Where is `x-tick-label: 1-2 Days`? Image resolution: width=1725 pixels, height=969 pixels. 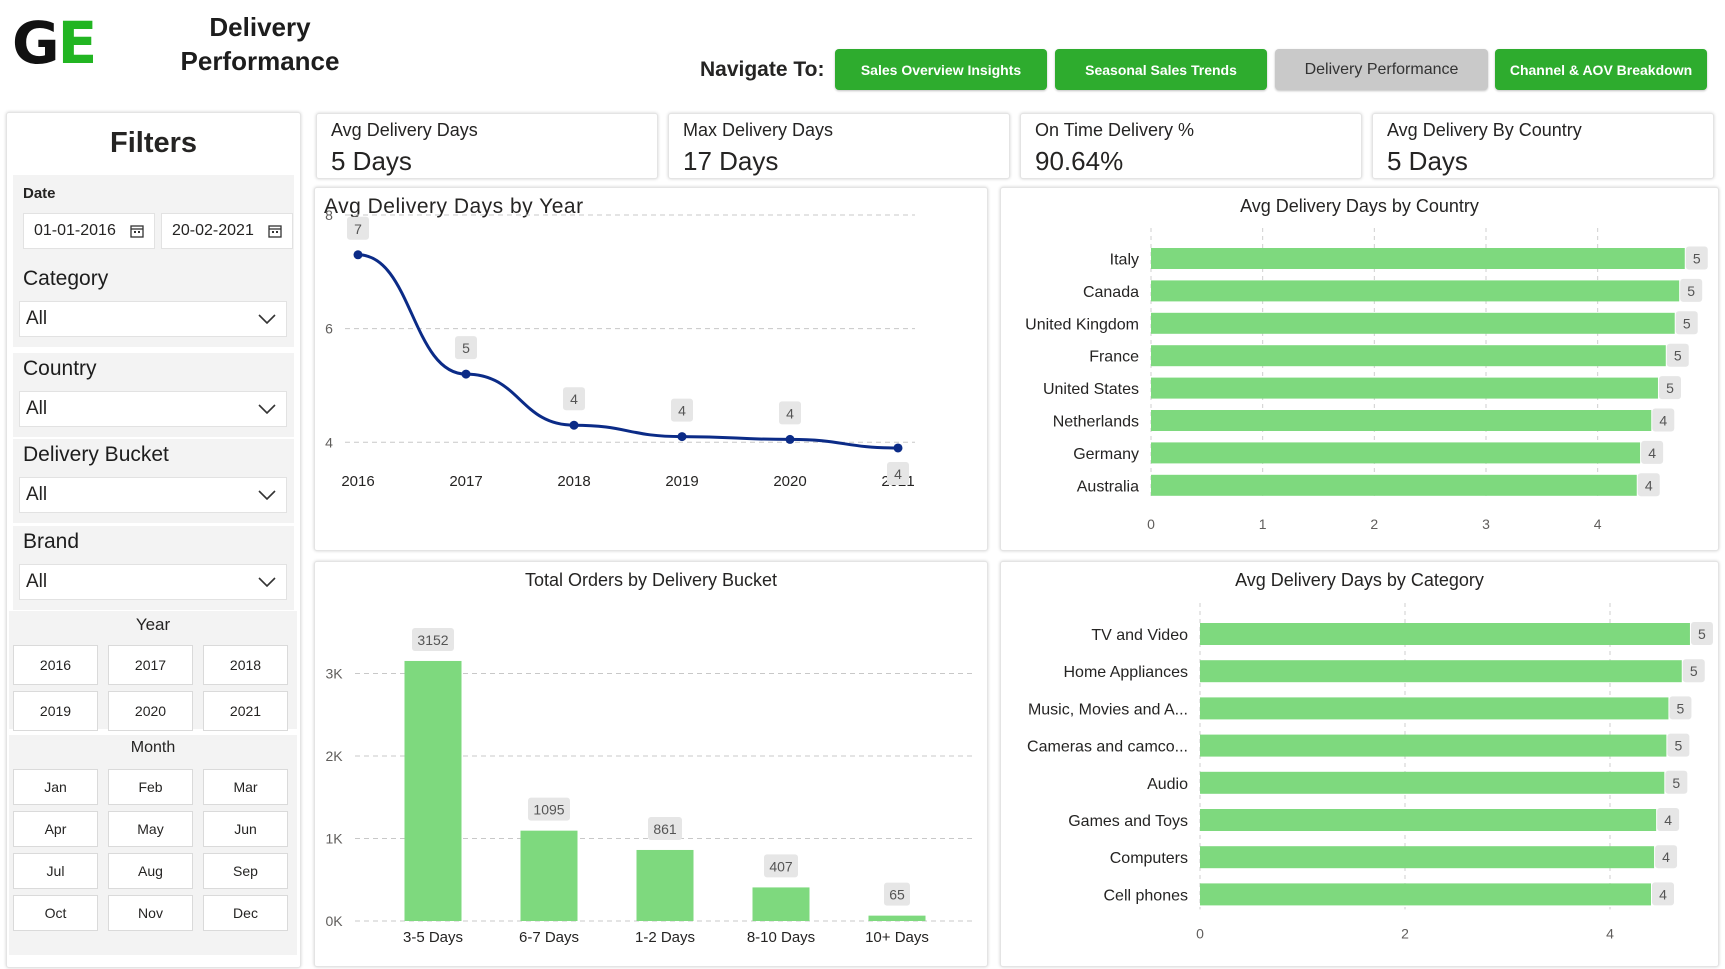
x-tick-label: 1-2 Days is located at coordinates (665, 937).